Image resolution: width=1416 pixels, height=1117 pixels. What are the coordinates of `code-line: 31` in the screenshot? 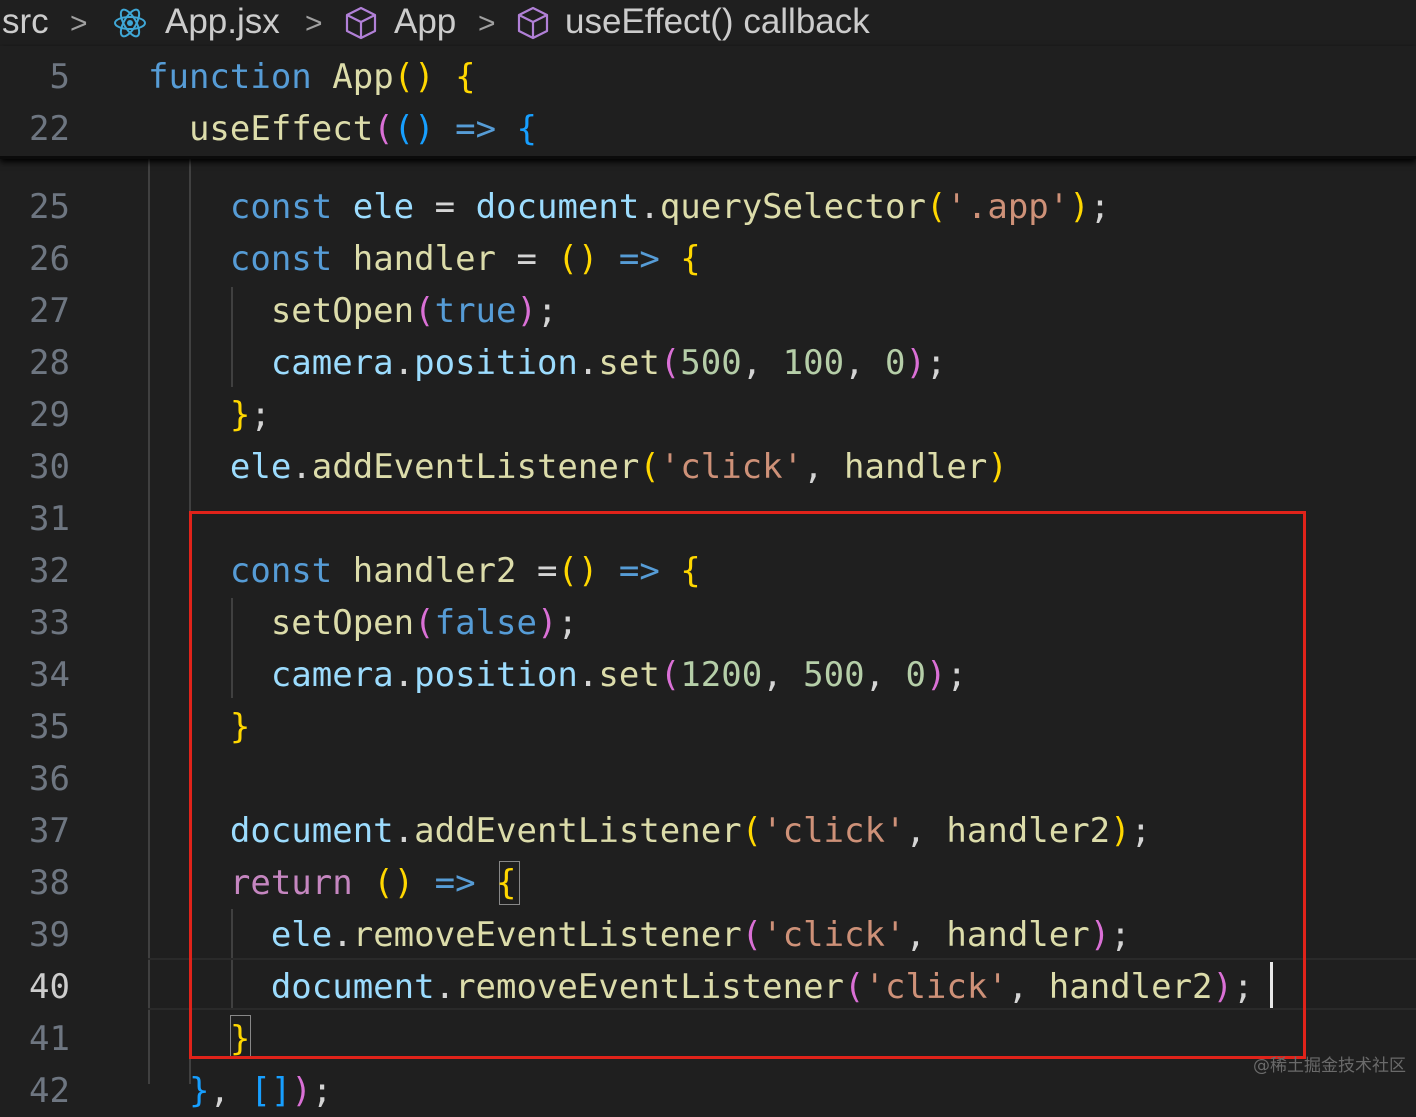 It's located at (708, 519).